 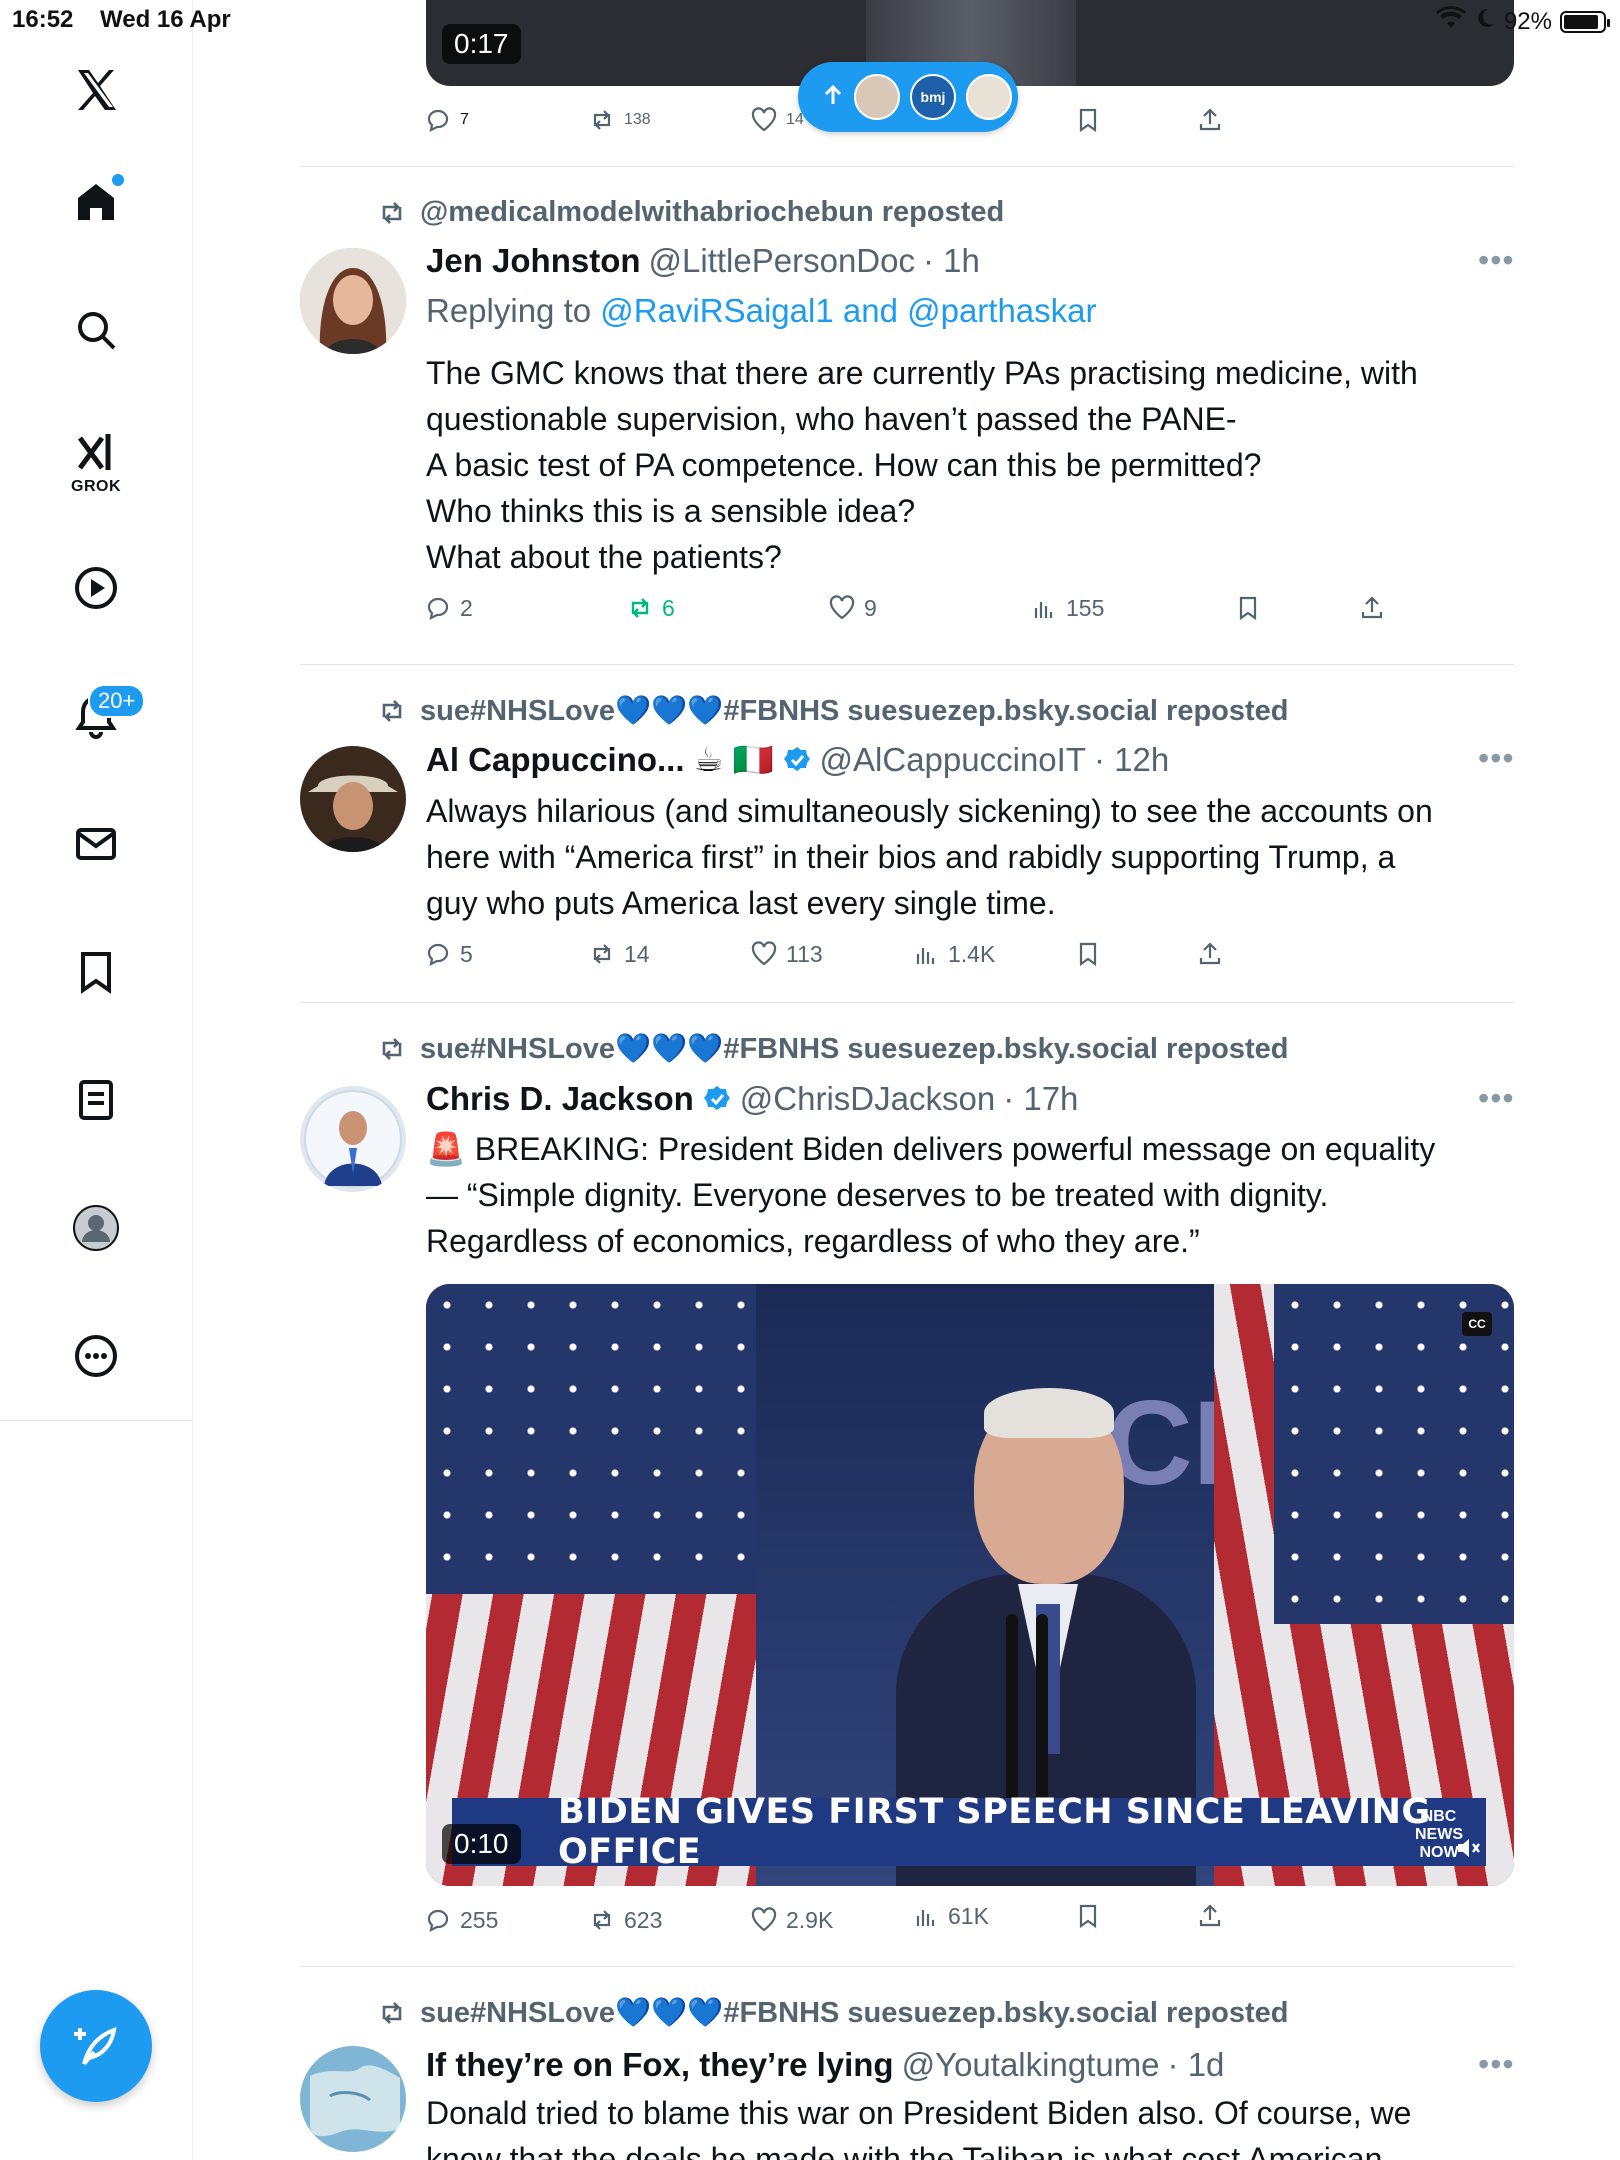 I want to click on view-count: 1.4K, so click(x=972, y=953).